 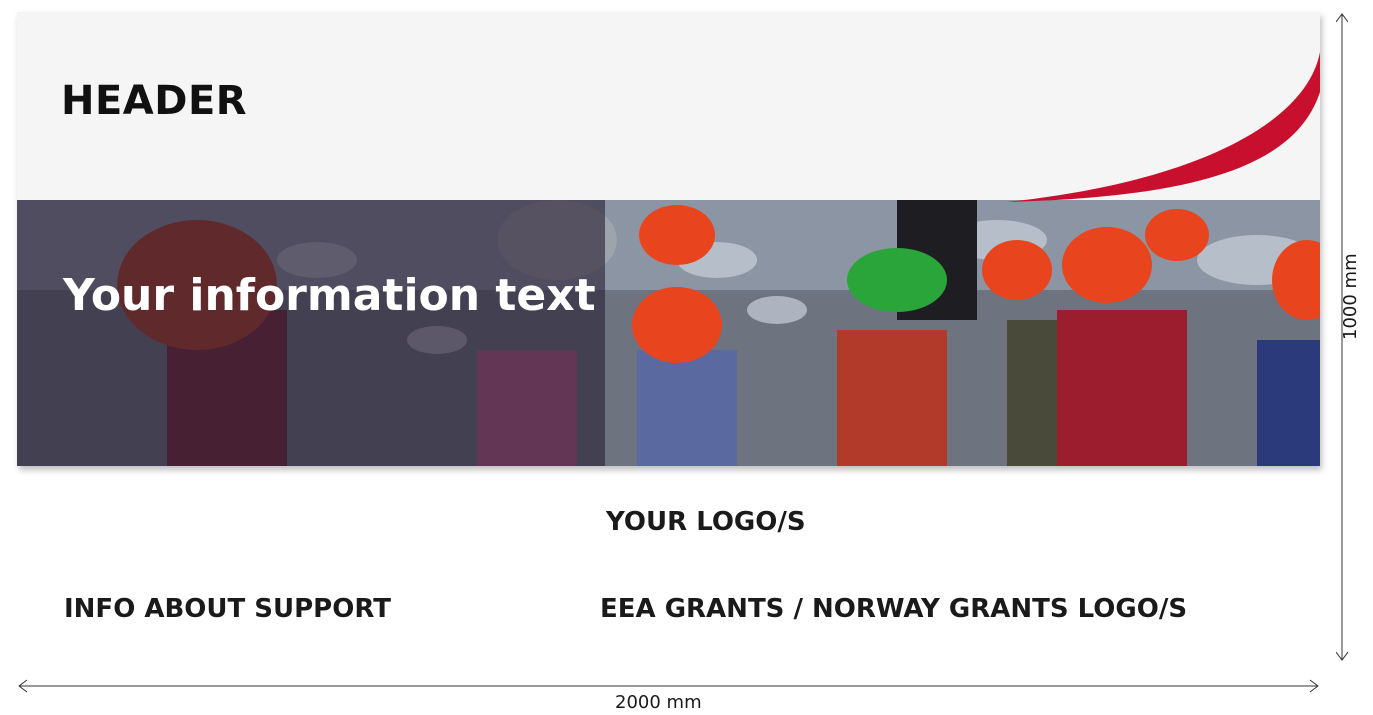 I want to click on width-dimension: 2000 mm, so click(x=658, y=702).